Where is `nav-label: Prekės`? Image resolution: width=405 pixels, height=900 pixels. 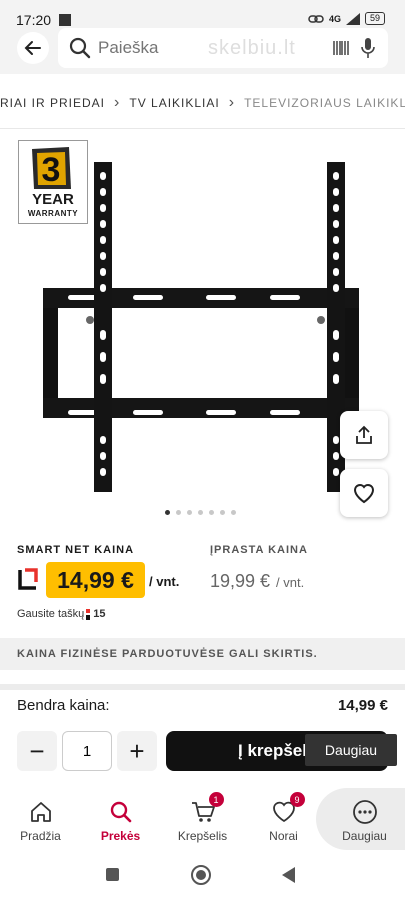
nav-label: Prekės is located at coordinates (120, 836).